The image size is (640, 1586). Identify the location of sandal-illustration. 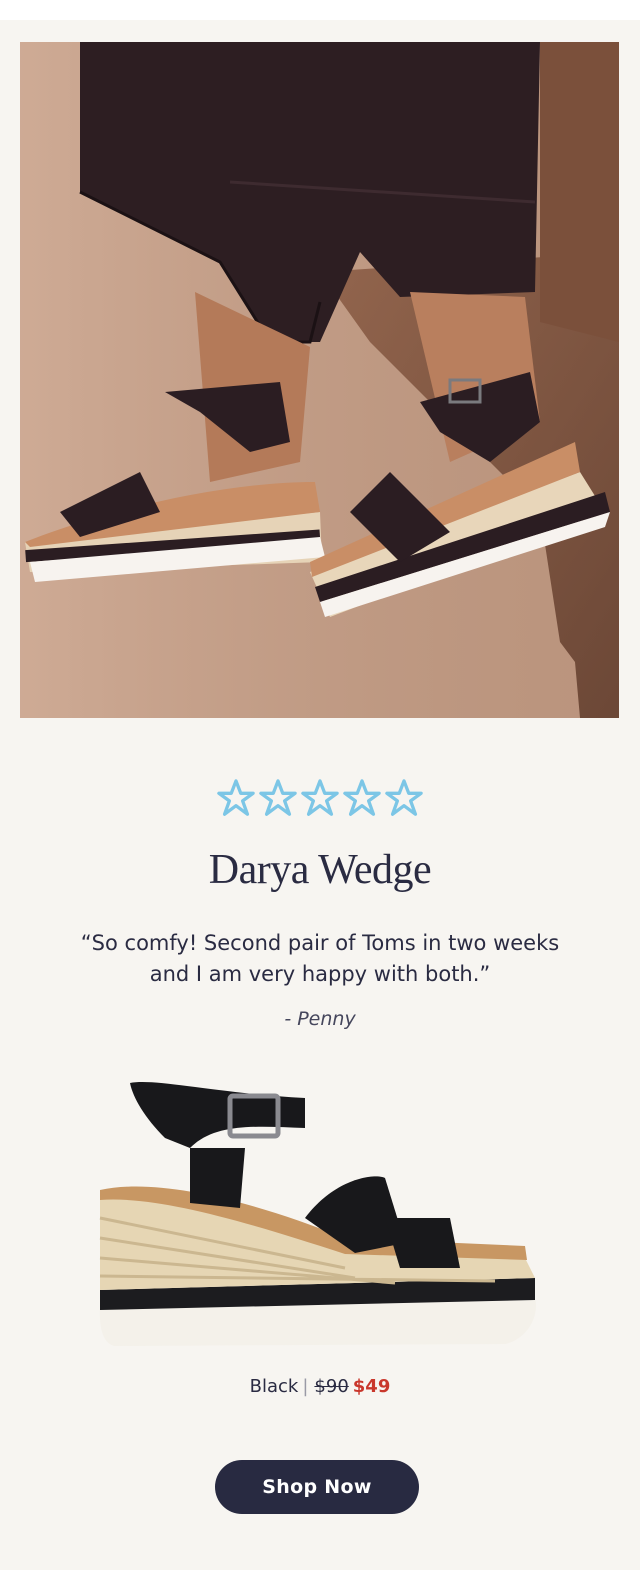
(317, 1213).